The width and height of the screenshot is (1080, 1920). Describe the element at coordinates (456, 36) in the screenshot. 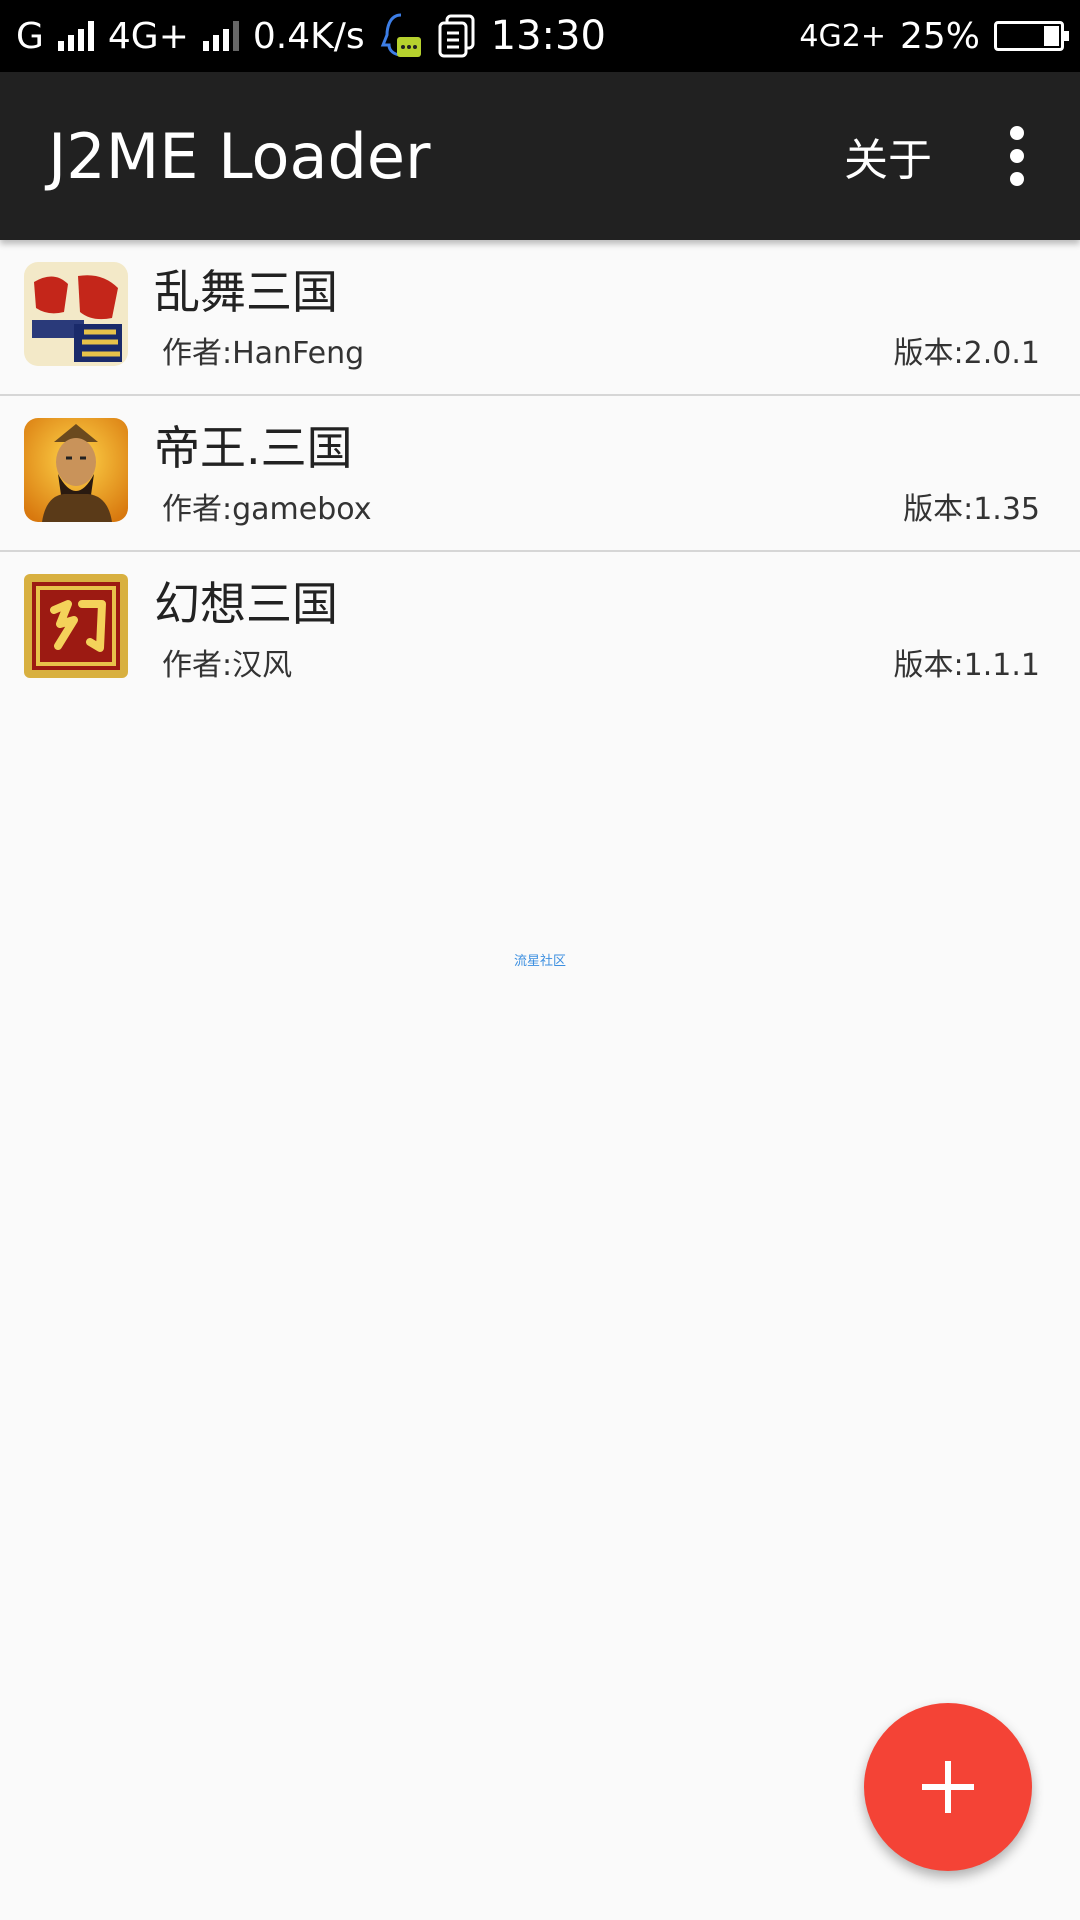

I see `document-icon` at that location.